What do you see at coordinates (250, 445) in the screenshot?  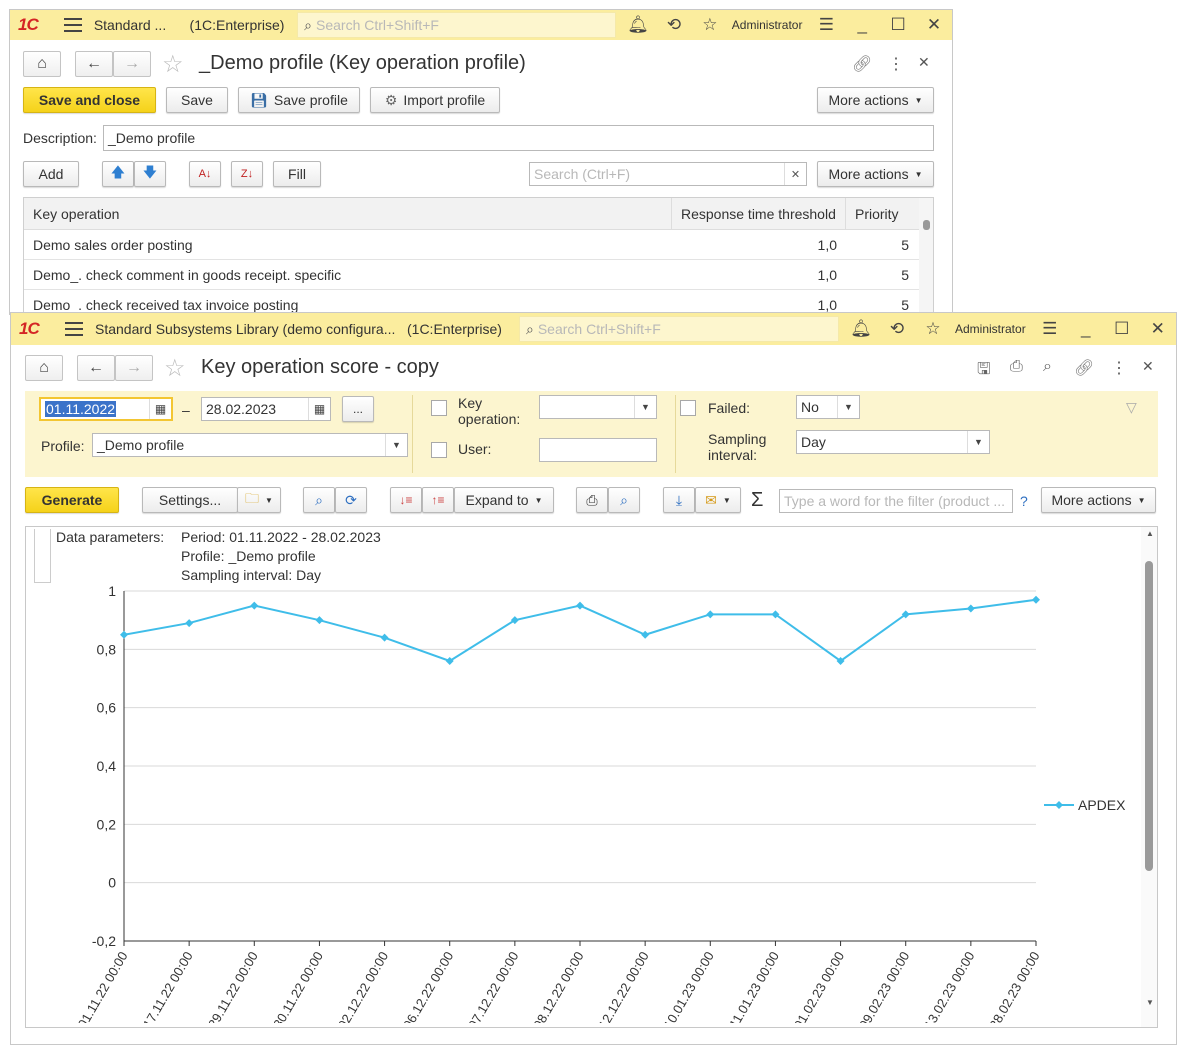 I see `profile-select: _Demo profile ▼` at bounding box center [250, 445].